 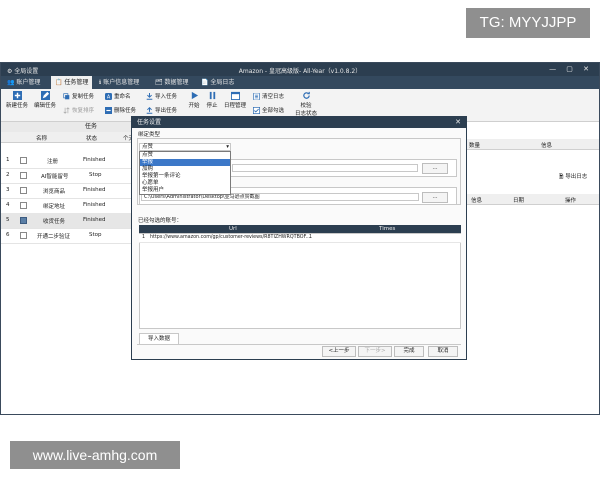 What do you see at coordinates (161, 96) in the screenshot?
I see `import-task-button: 导入任务` at bounding box center [161, 96].